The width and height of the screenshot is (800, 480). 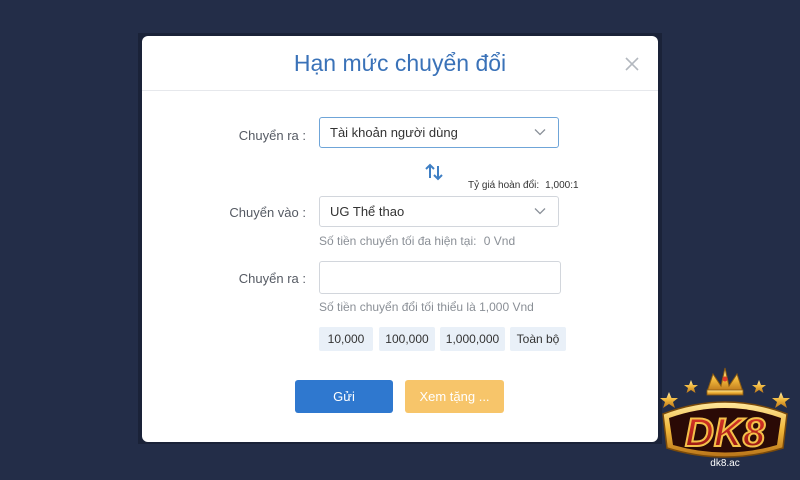 What do you see at coordinates (344, 396) in the screenshot?
I see `submit-button: Gửi` at bounding box center [344, 396].